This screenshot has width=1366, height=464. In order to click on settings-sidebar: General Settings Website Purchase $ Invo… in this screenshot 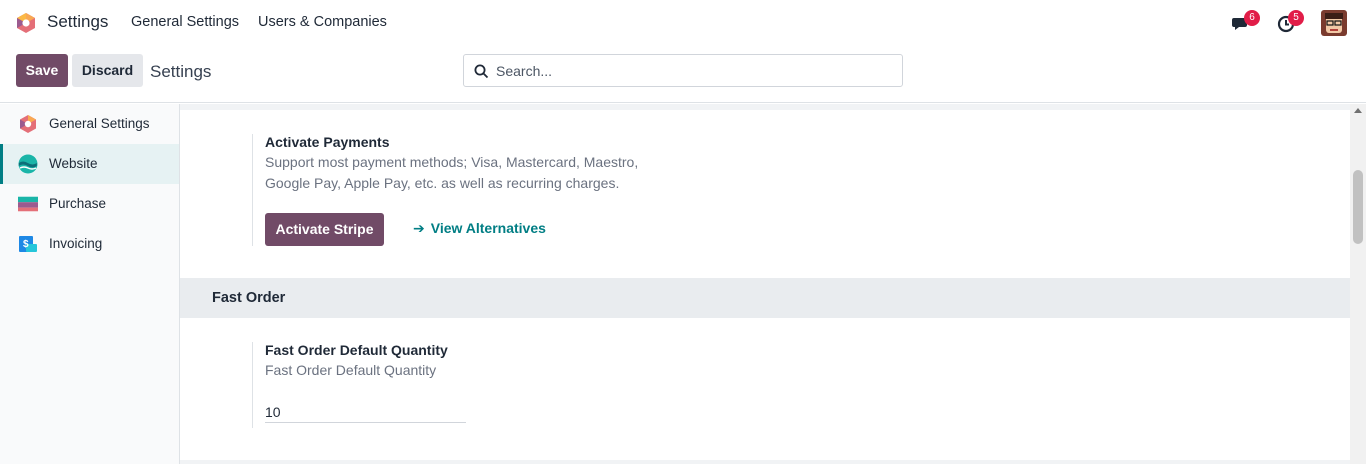, I will do `click(90, 284)`.